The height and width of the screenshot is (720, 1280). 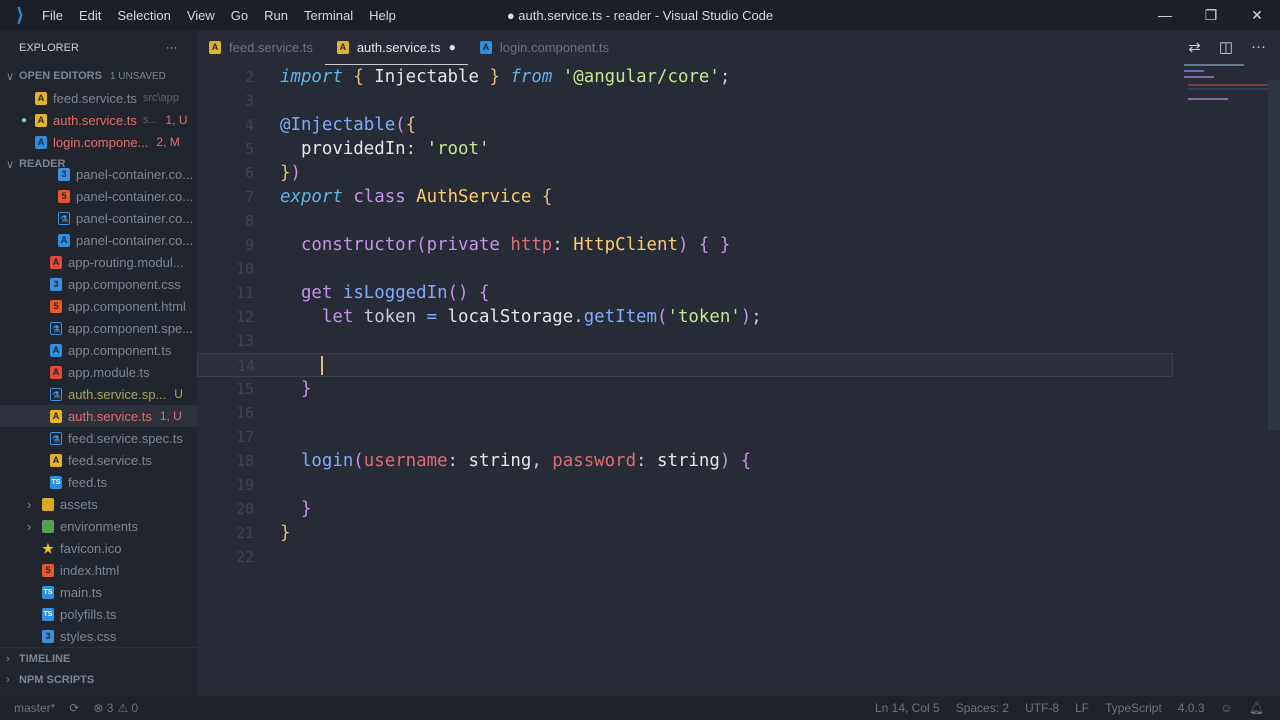 What do you see at coordinates (1274, 255) in the screenshot?
I see `editor-scrollbar` at bounding box center [1274, 255].